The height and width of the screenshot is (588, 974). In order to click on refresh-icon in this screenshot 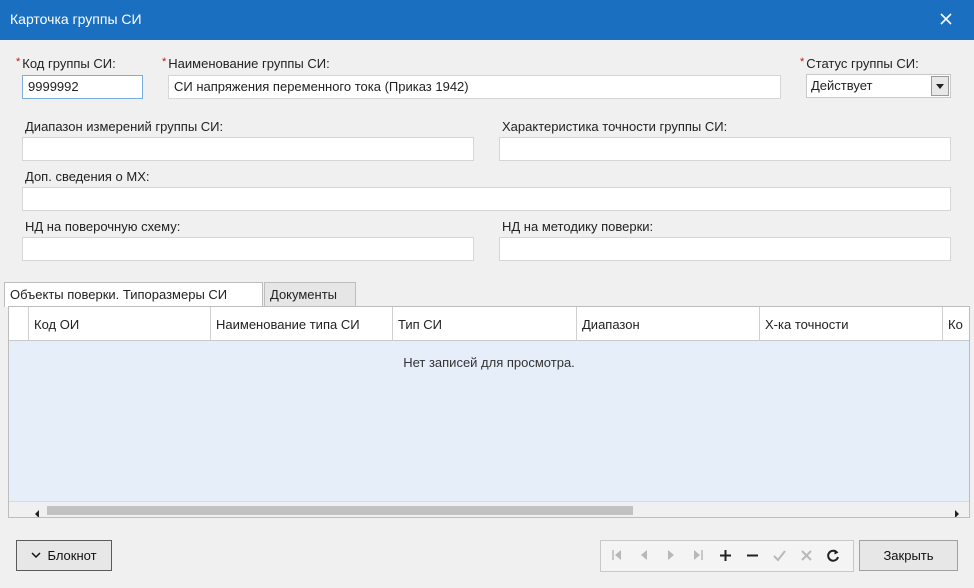, I will do `click(833, 556)`.